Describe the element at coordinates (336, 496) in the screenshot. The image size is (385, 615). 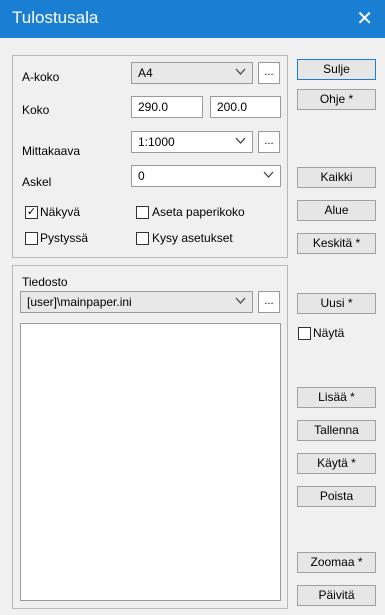
I see `delete-button: Poista` at that location.